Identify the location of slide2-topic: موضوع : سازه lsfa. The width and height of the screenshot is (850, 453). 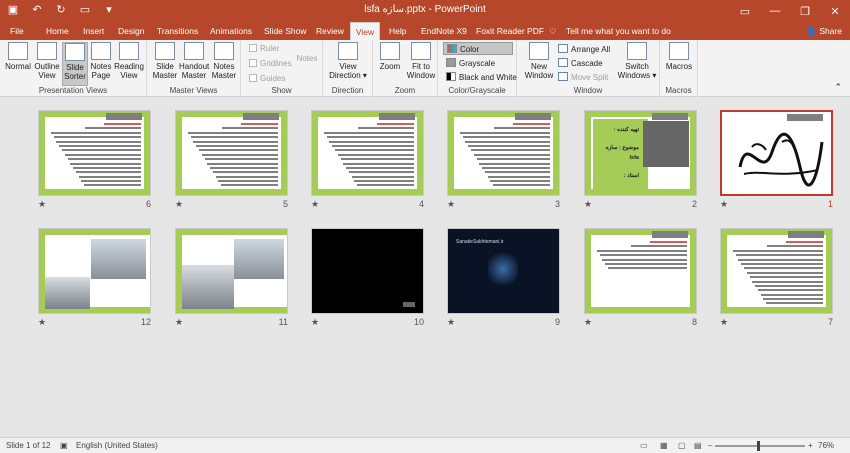
(622, 153).